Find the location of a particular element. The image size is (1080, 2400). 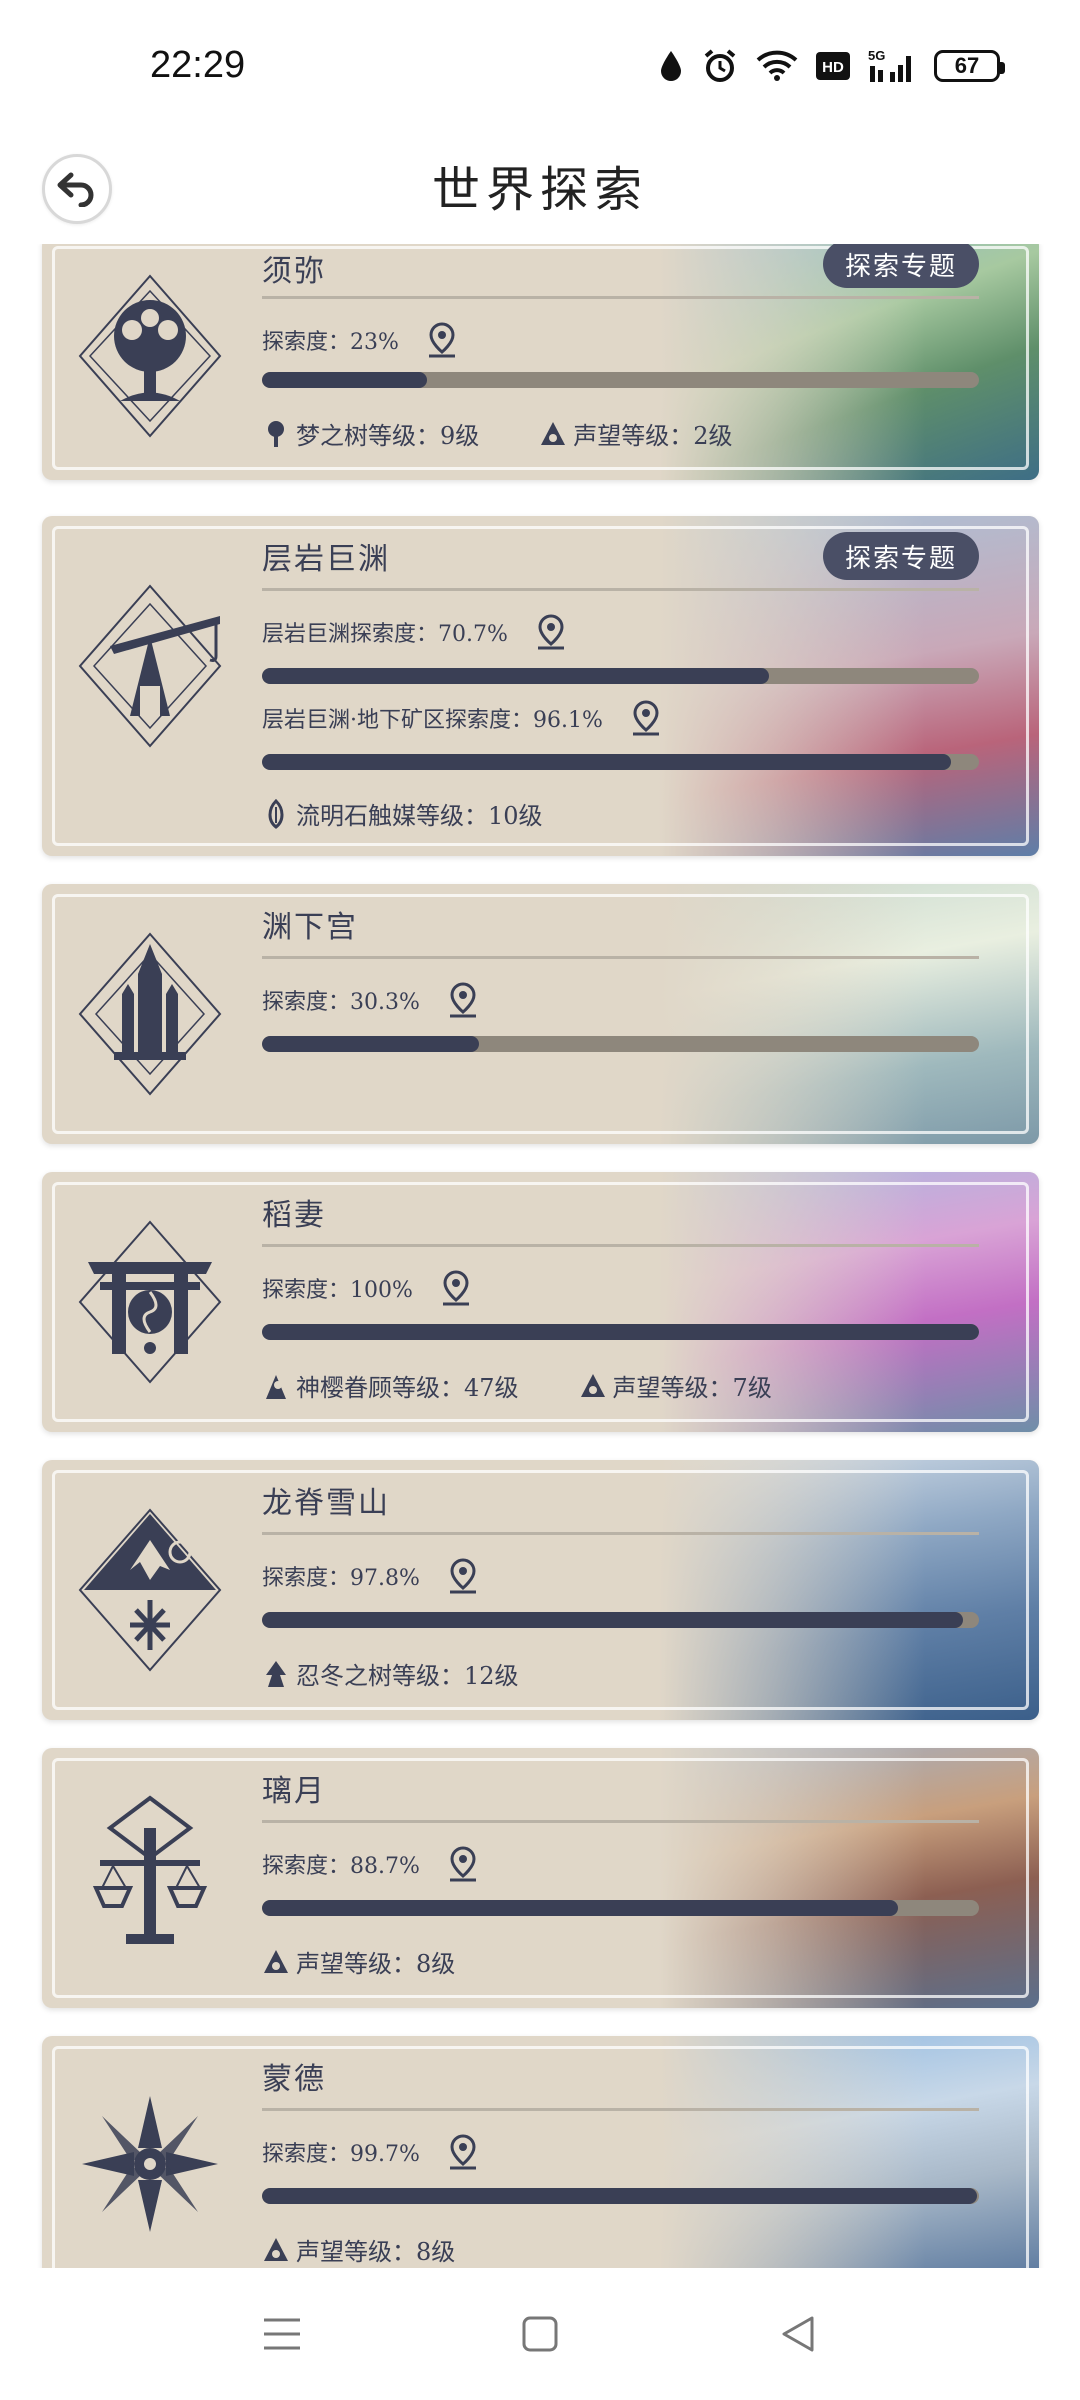

region-card-dragonspine: 龙脊雪山 探索度：97.8% 忍冬之树等级：12级 is located at coordinates (540, 1590).